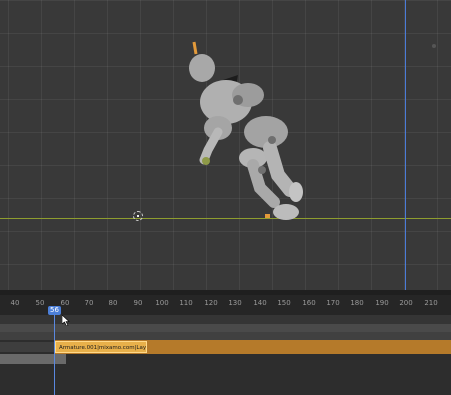  I want to click on tick-label: 130, so click(235, 303).